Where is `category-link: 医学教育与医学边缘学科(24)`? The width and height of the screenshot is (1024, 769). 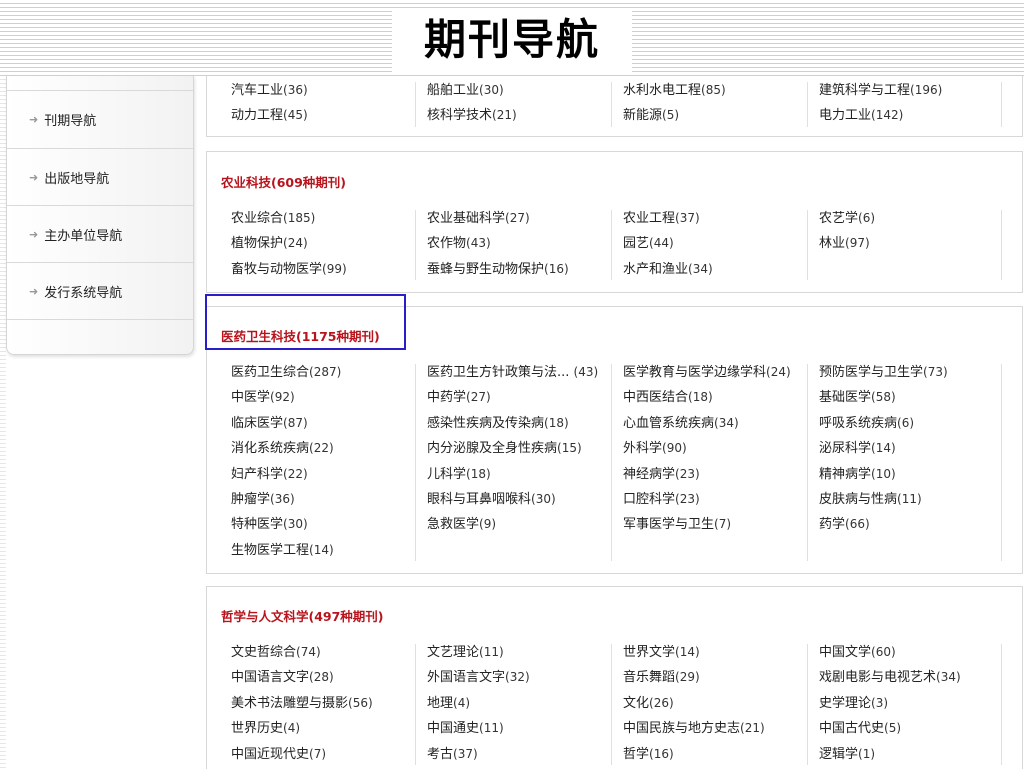
category-link: 医学教育与医学边缘学科(24) is located at coordinates (721, 372).